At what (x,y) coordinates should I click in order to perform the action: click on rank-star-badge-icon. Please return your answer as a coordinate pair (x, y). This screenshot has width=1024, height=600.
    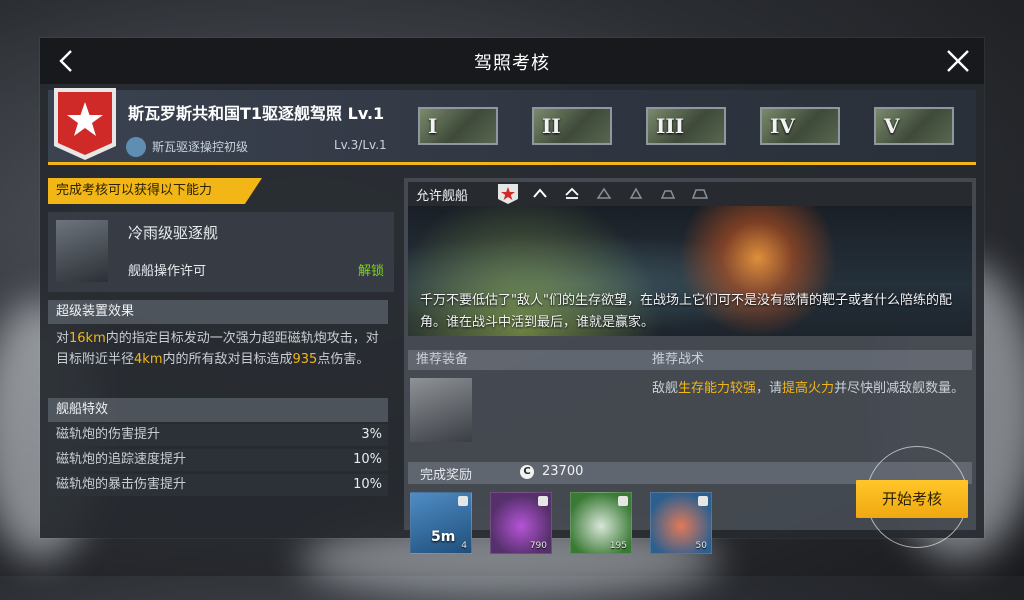
    Looking at the image, I should click on (85, 124).